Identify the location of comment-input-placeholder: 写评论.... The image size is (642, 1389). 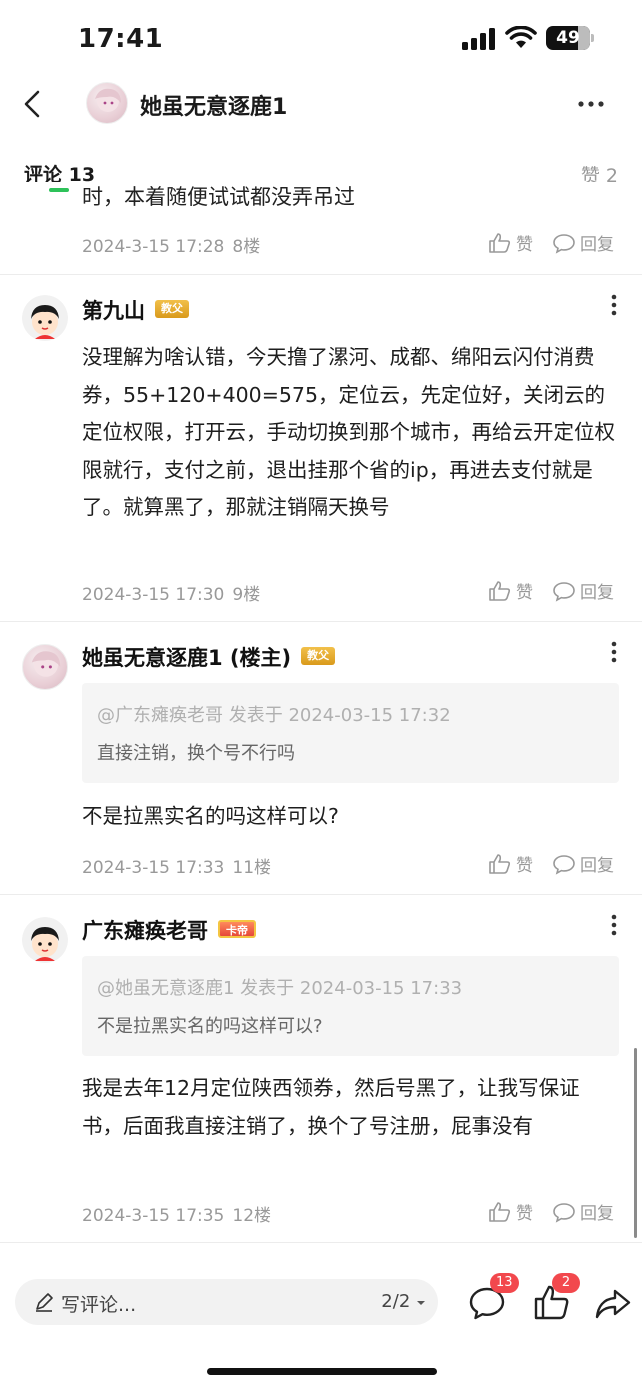
(99, 1305).